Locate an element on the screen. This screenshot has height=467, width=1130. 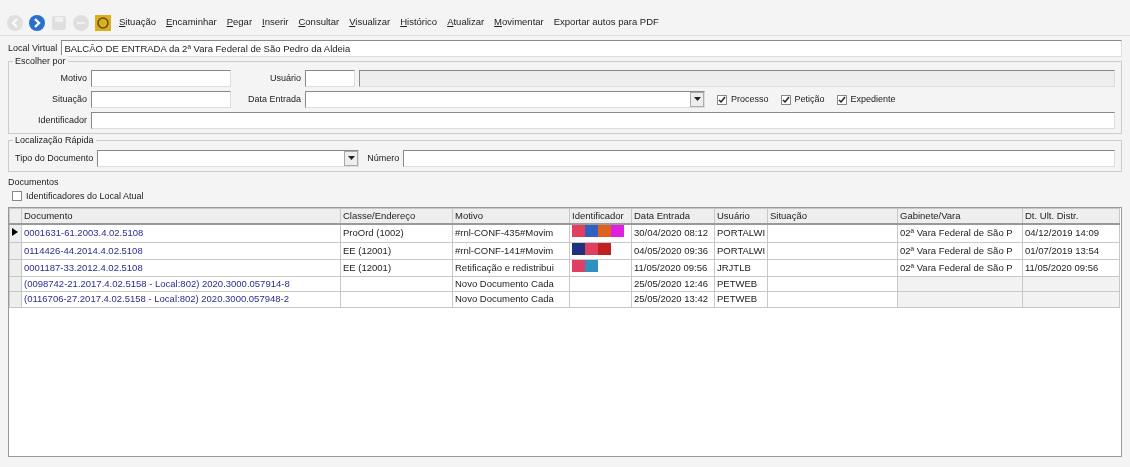
column-header: Documento is located at coordinates (181, 216).